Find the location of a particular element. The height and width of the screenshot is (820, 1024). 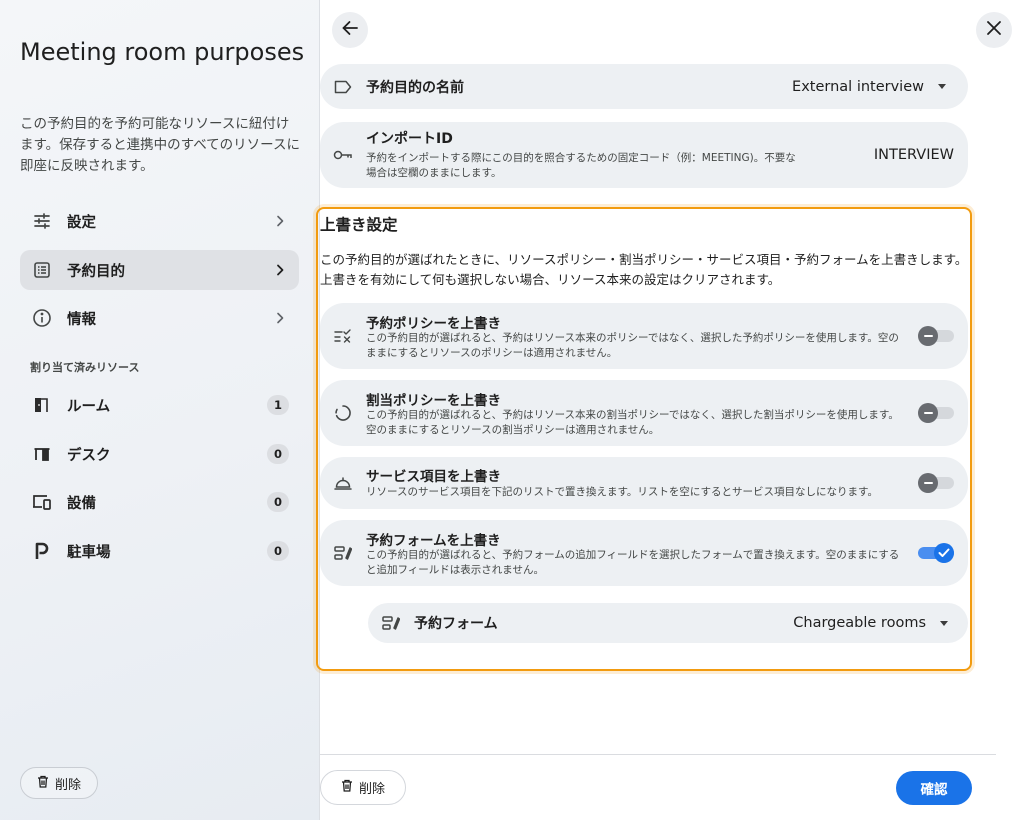

import-id-value: INTERVIEW is located at coordinates (914, 155).